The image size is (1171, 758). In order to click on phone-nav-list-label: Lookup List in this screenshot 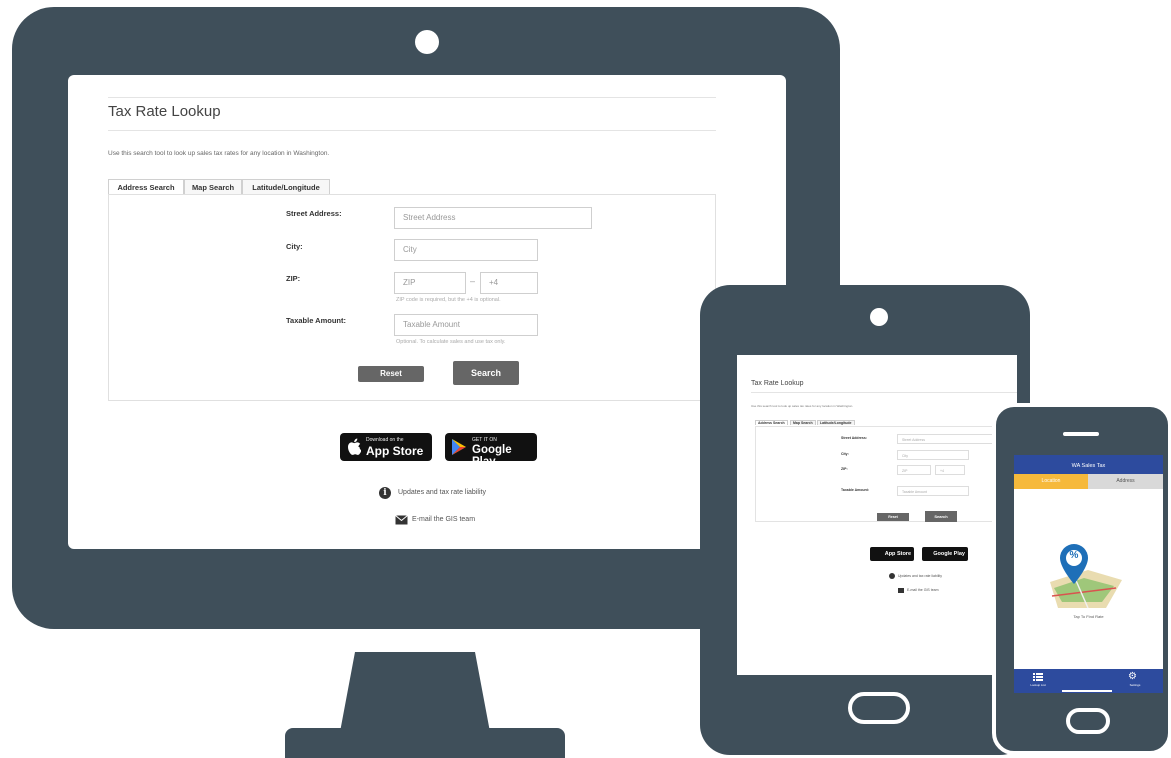, I will do `click(1038, 685)`.